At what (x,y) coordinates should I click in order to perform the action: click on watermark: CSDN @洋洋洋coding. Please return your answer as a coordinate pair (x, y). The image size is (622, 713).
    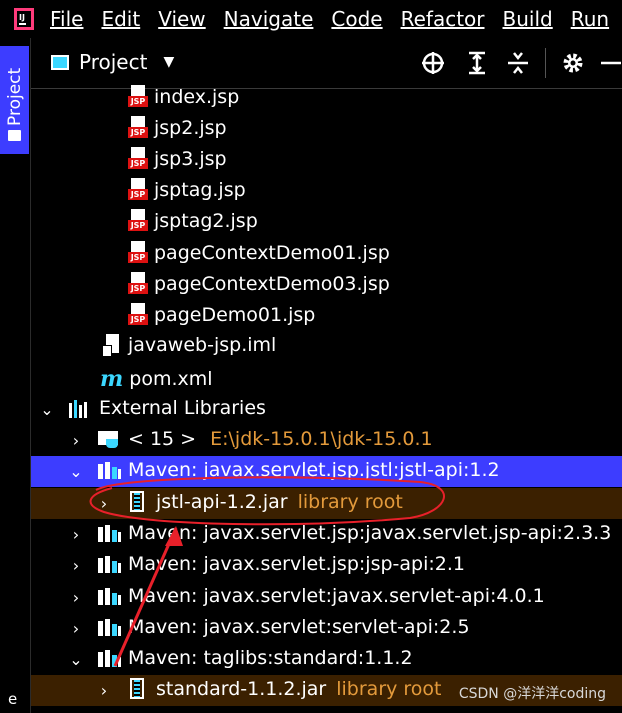
    Looking at the image, I should click on (532, 694).